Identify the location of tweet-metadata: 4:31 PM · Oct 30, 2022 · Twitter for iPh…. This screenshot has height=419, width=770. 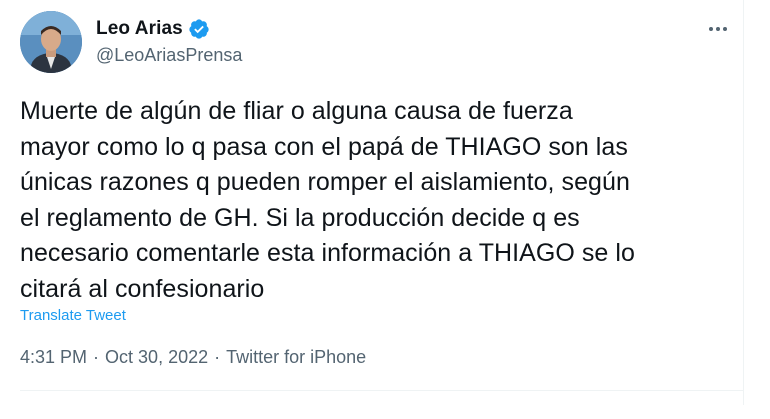
(193, 357).